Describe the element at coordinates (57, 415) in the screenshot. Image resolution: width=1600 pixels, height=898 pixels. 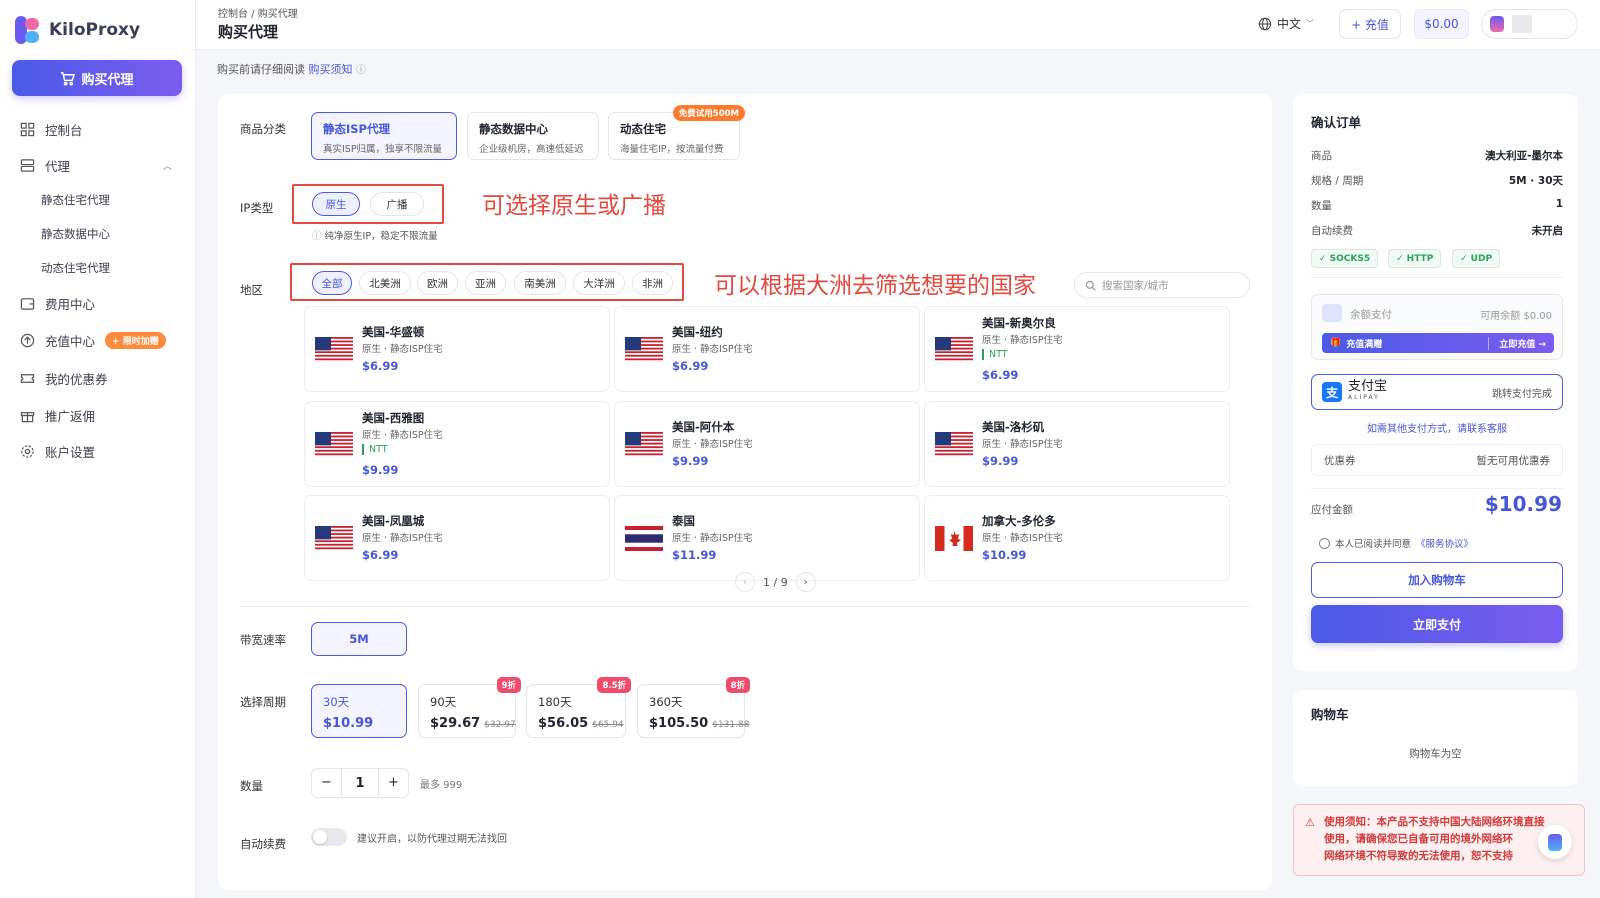
I see `sidebar-item-referral: 推广返佣` at that location.